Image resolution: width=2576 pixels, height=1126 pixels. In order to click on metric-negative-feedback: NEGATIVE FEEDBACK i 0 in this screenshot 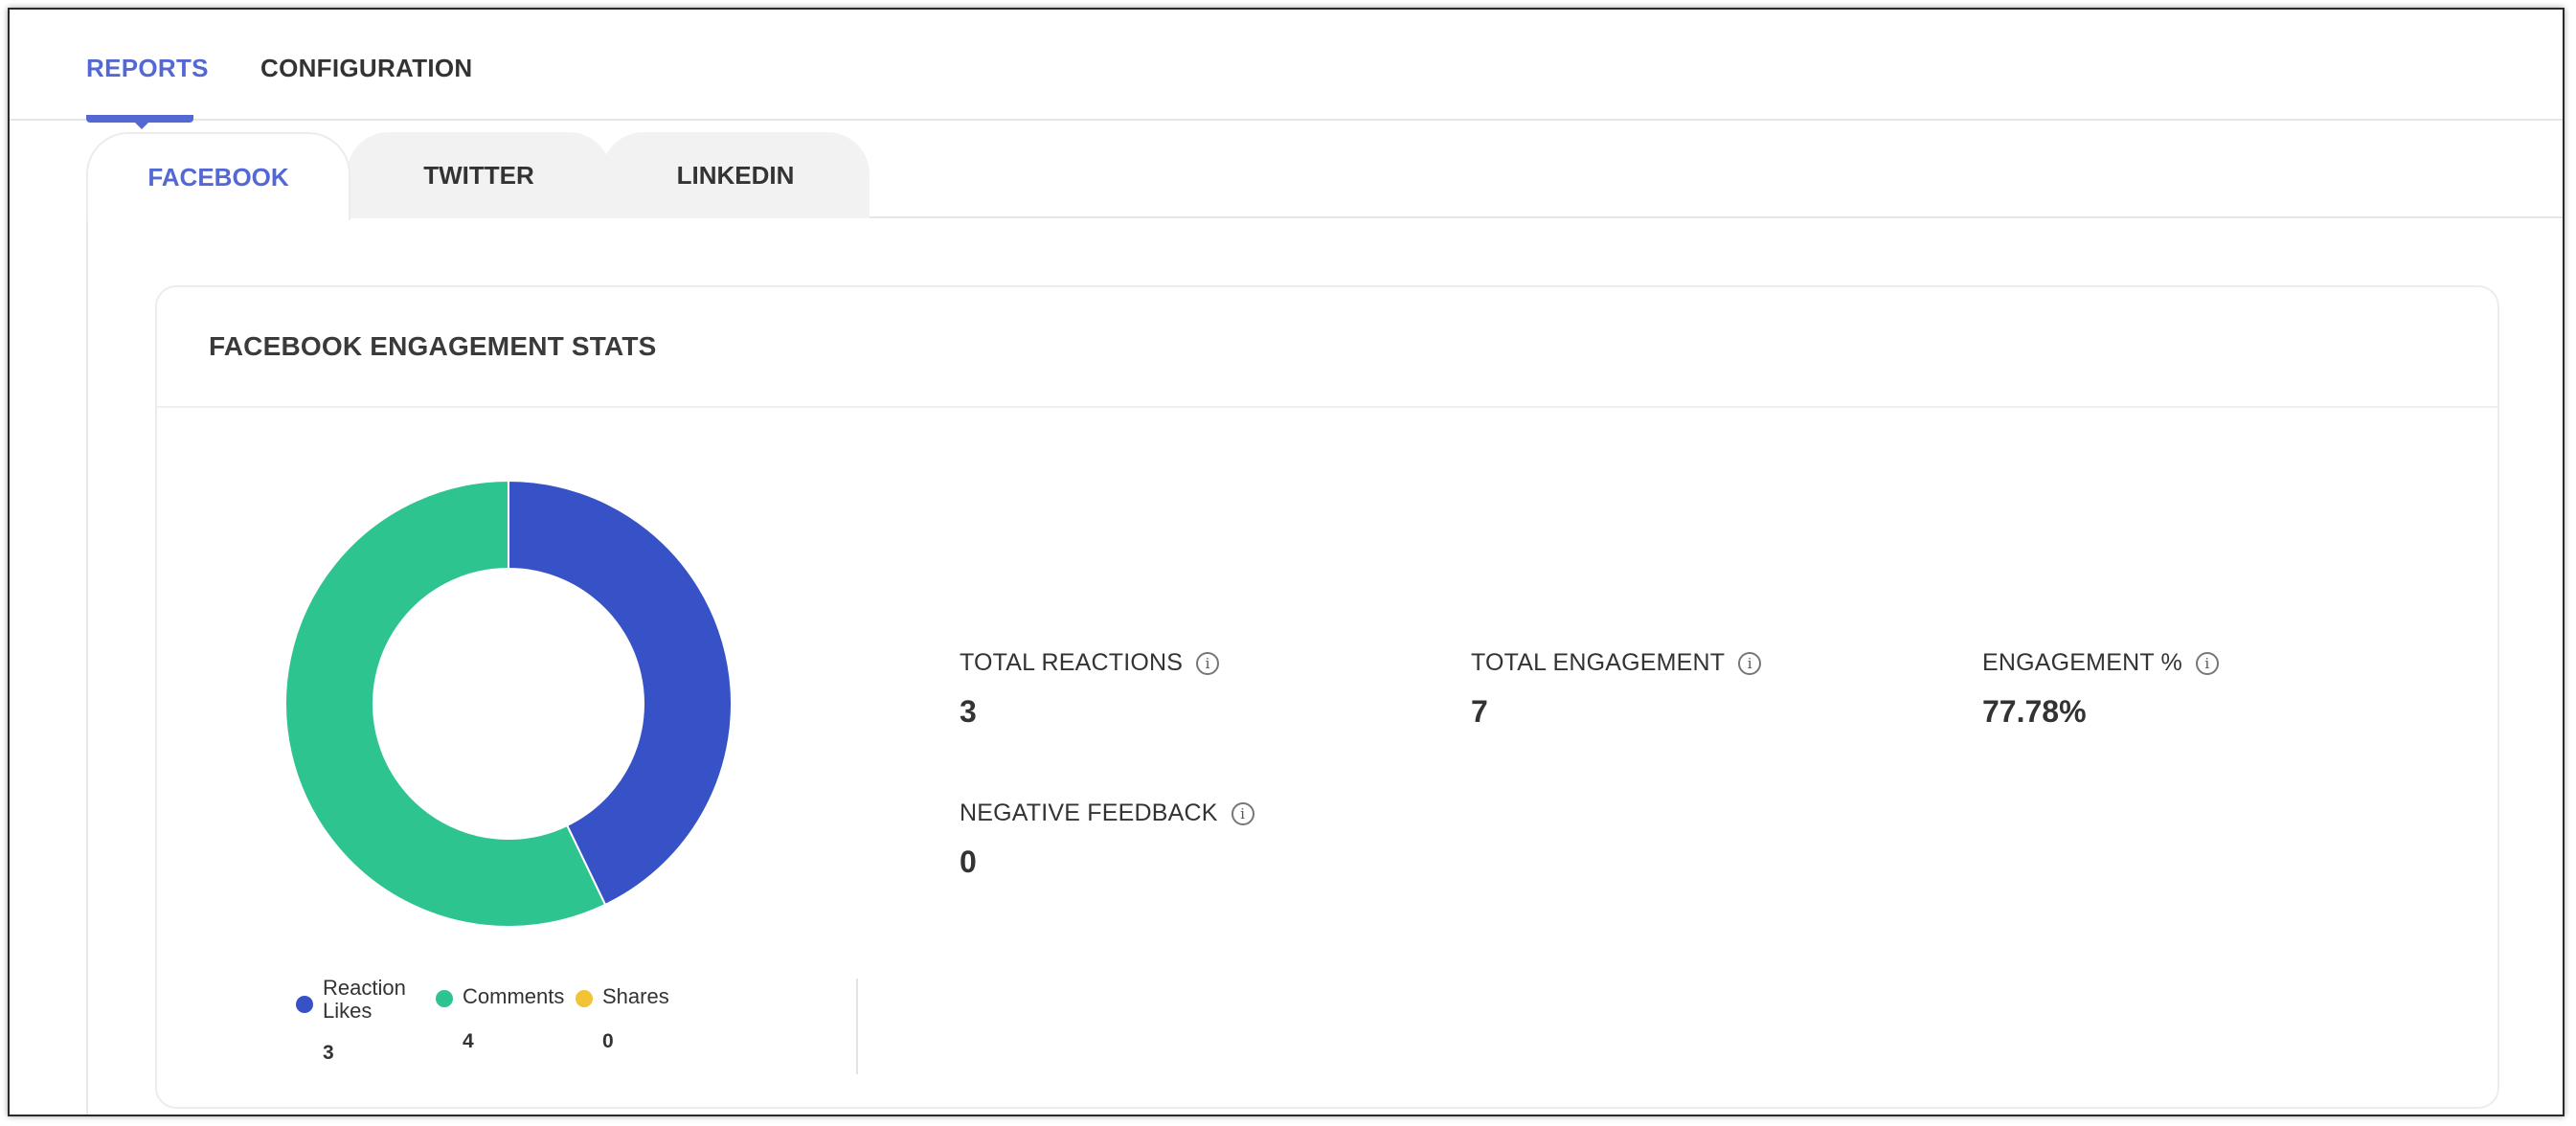, I will do `click(1107, 839)`.